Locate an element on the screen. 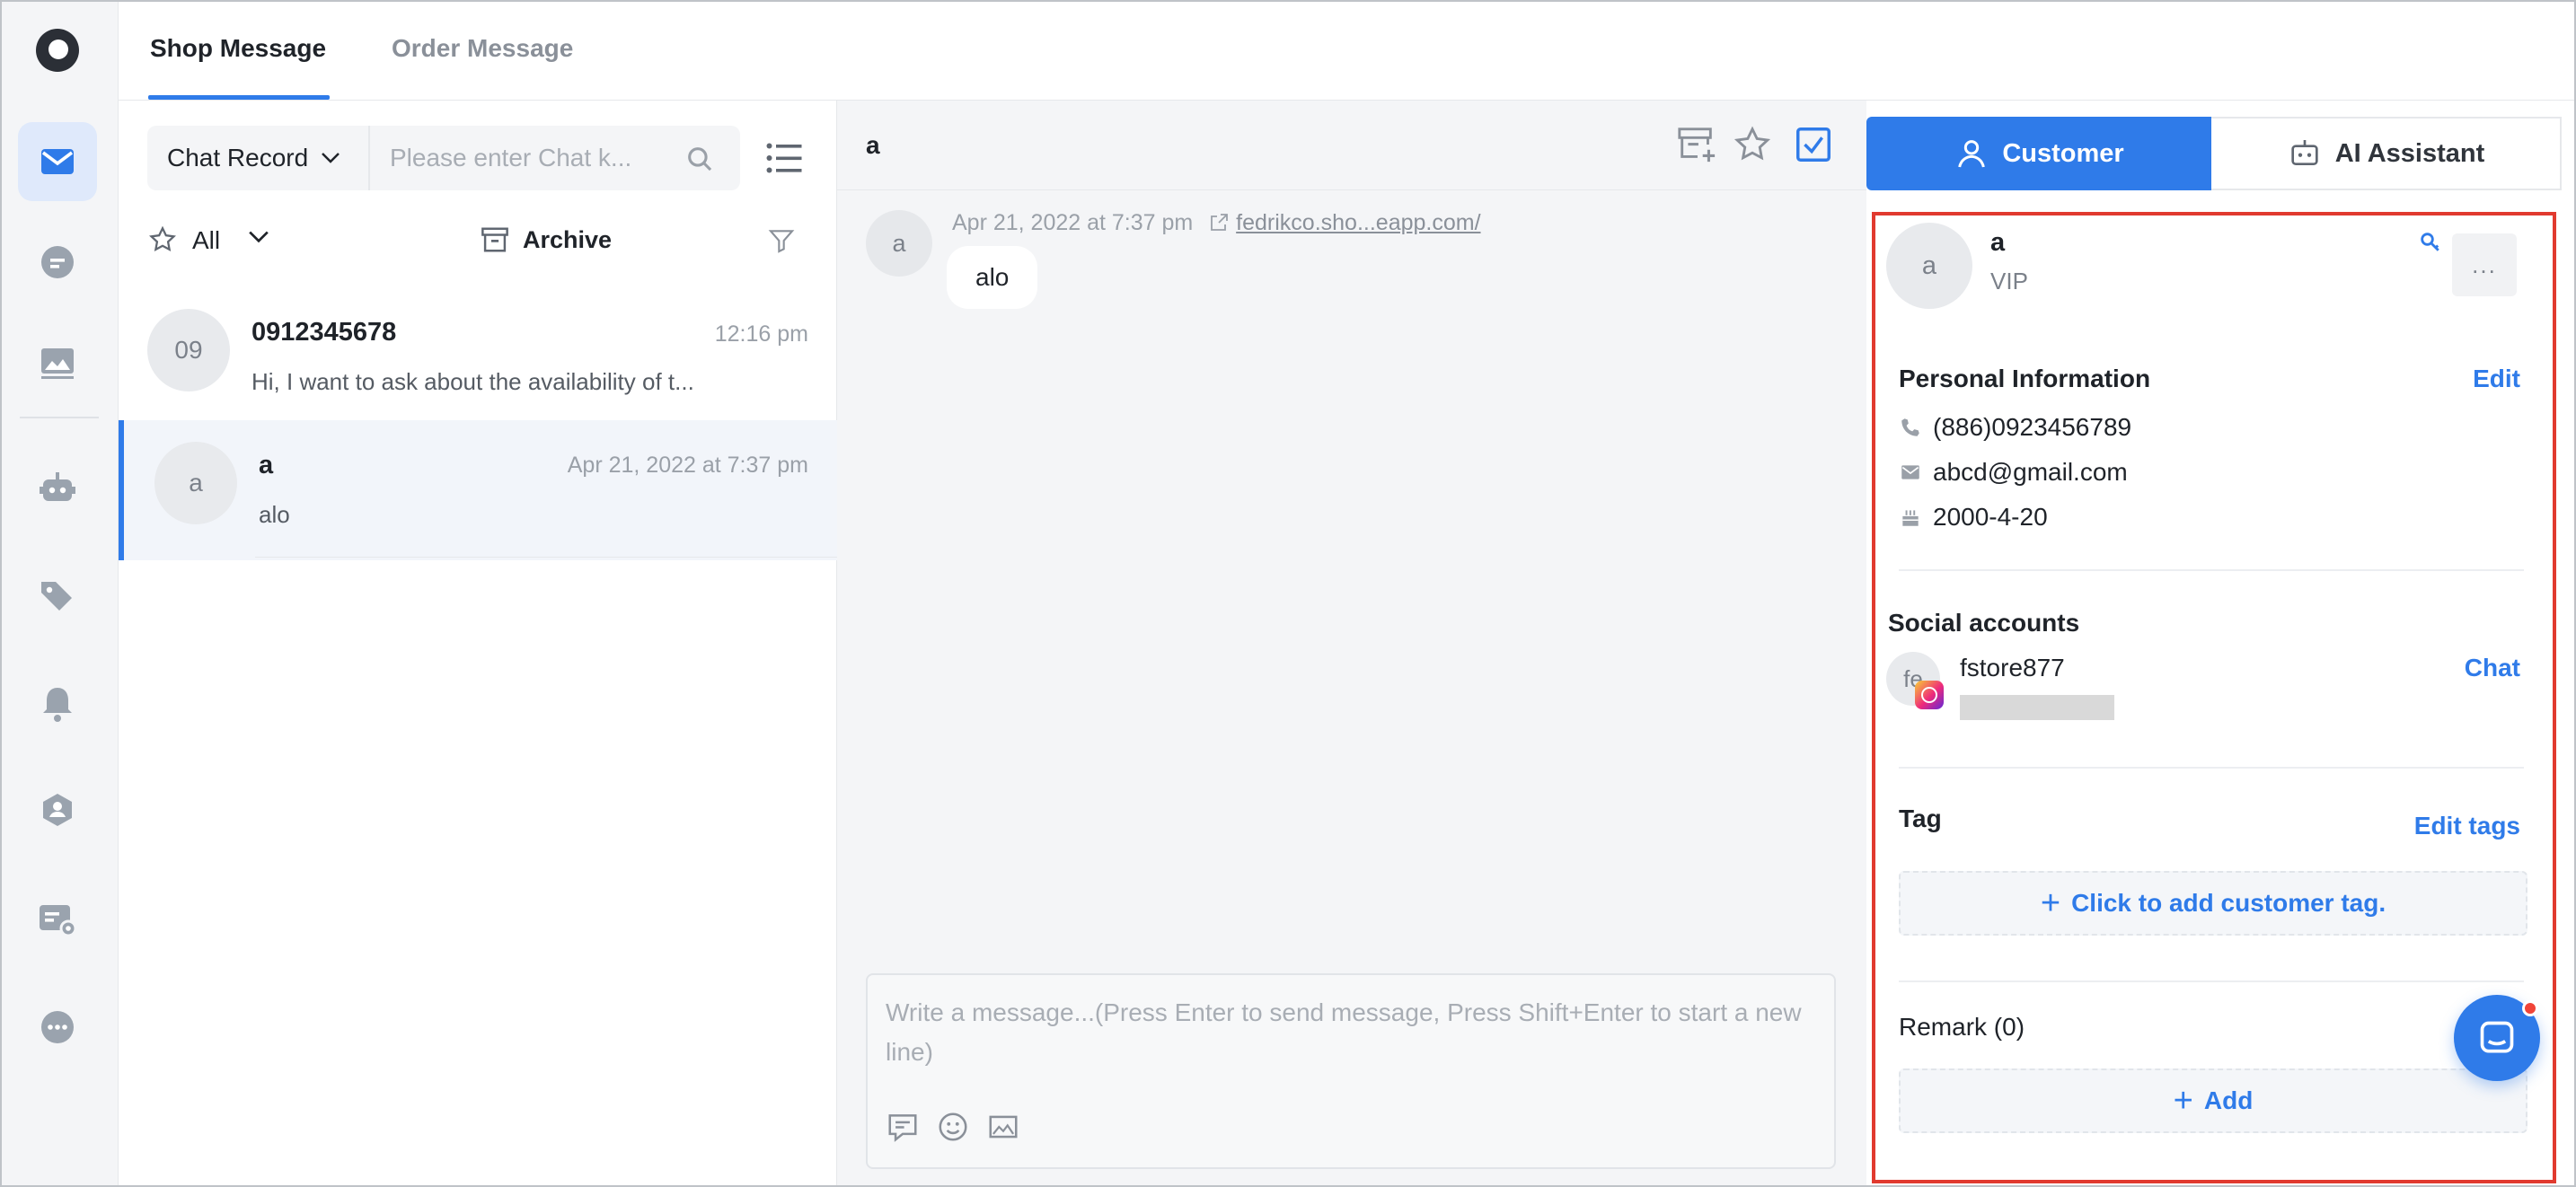 The height and width of the screenshot is (1187, 2576). archive-add-icon is located at coordinates (1696, 144).